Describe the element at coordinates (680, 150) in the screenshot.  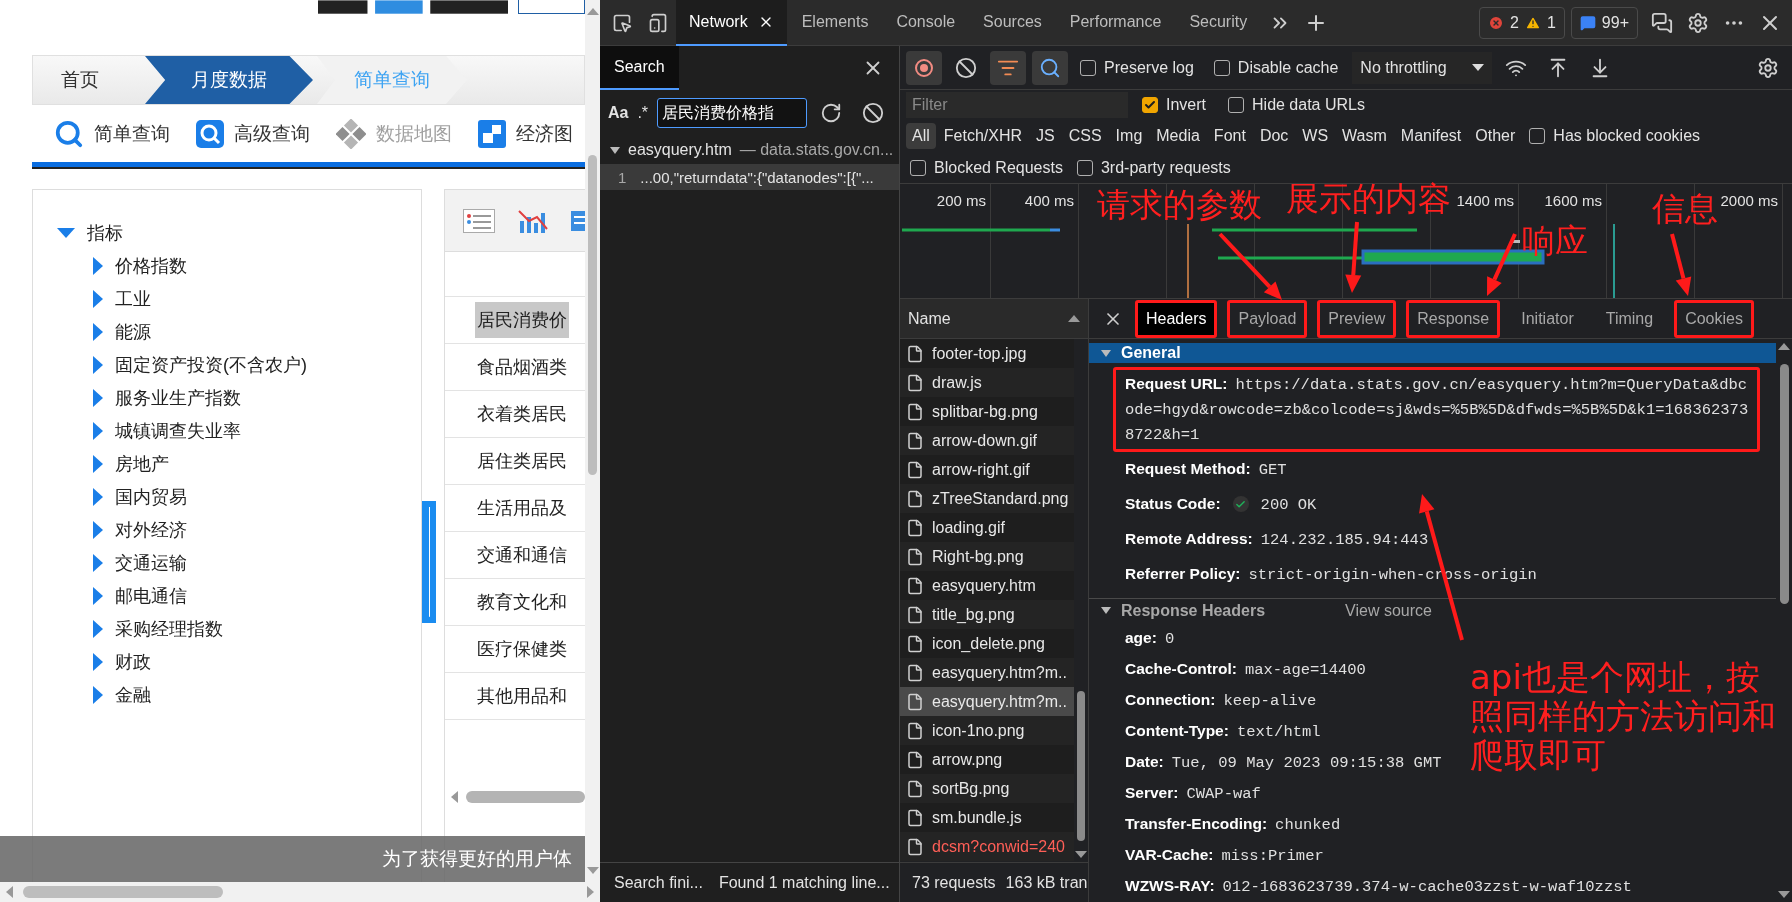
I see `result-file: easyquery.htm` at that location.